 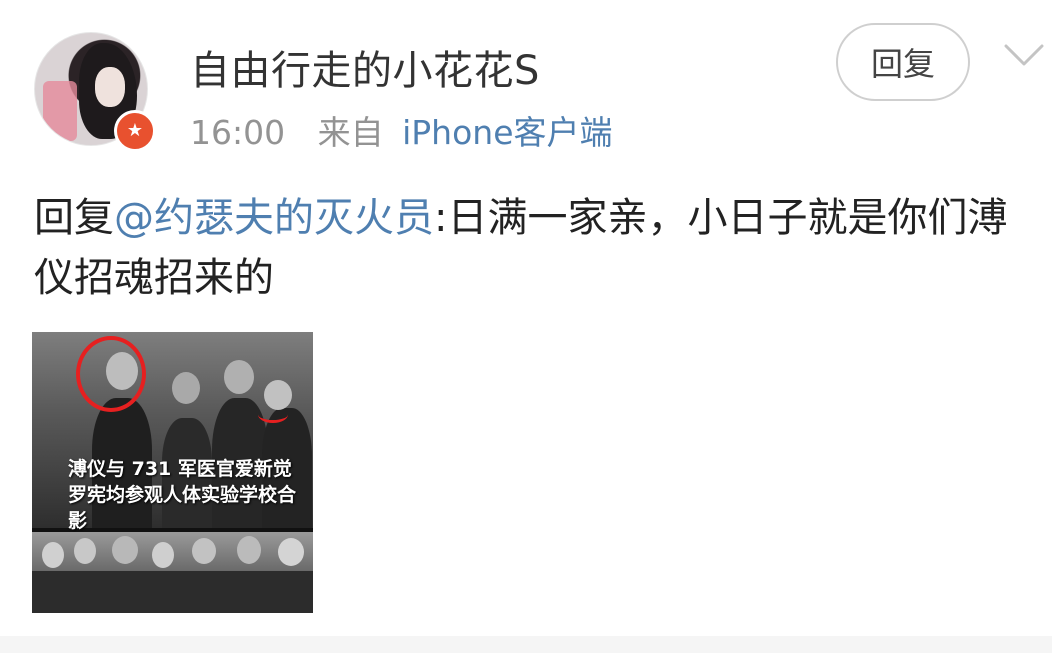 What do you see at coordinates (172, 592) in the screenshot?
I see `photo-crowd` at bounding box center [172, 592].